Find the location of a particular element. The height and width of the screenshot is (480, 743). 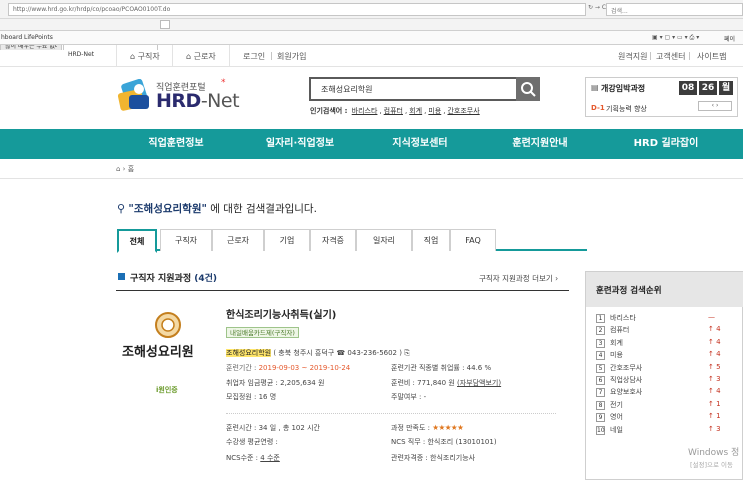

search-button is located at coordinates (528, 89).